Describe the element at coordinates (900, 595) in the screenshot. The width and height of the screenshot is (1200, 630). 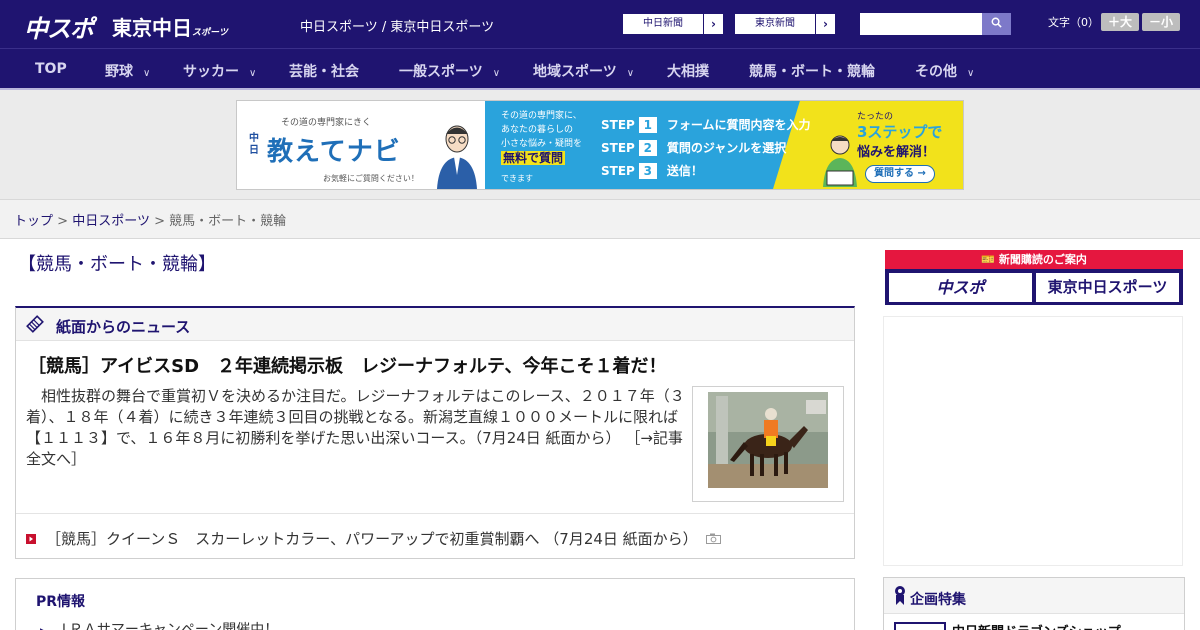
I see `ribbon-icon` at that location.